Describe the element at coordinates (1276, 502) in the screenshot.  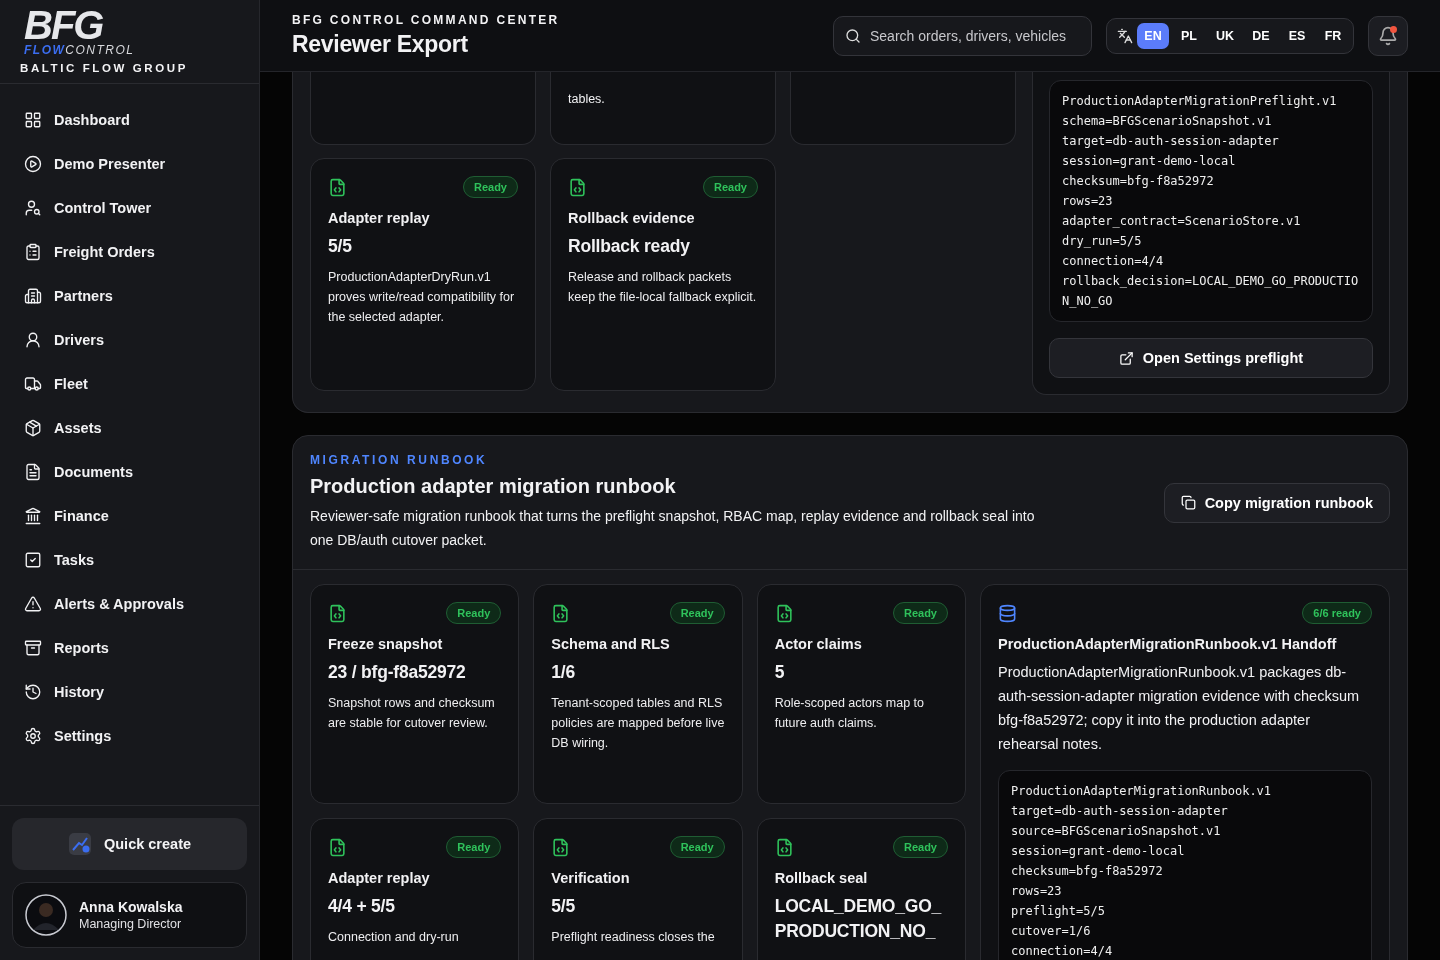
I see `copy-runbook-button: Copy migration runbook` at that location.